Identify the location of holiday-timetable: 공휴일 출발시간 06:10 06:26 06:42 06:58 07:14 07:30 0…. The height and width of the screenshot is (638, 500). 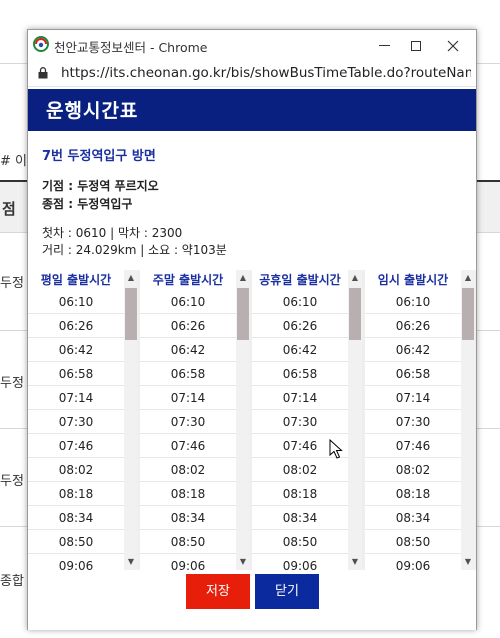
(307, 420).